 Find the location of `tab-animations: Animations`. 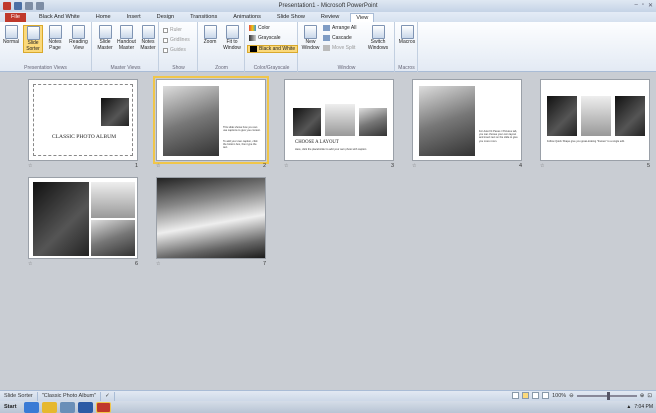

tab-animations: Animations is located at coordinates (247, 17).